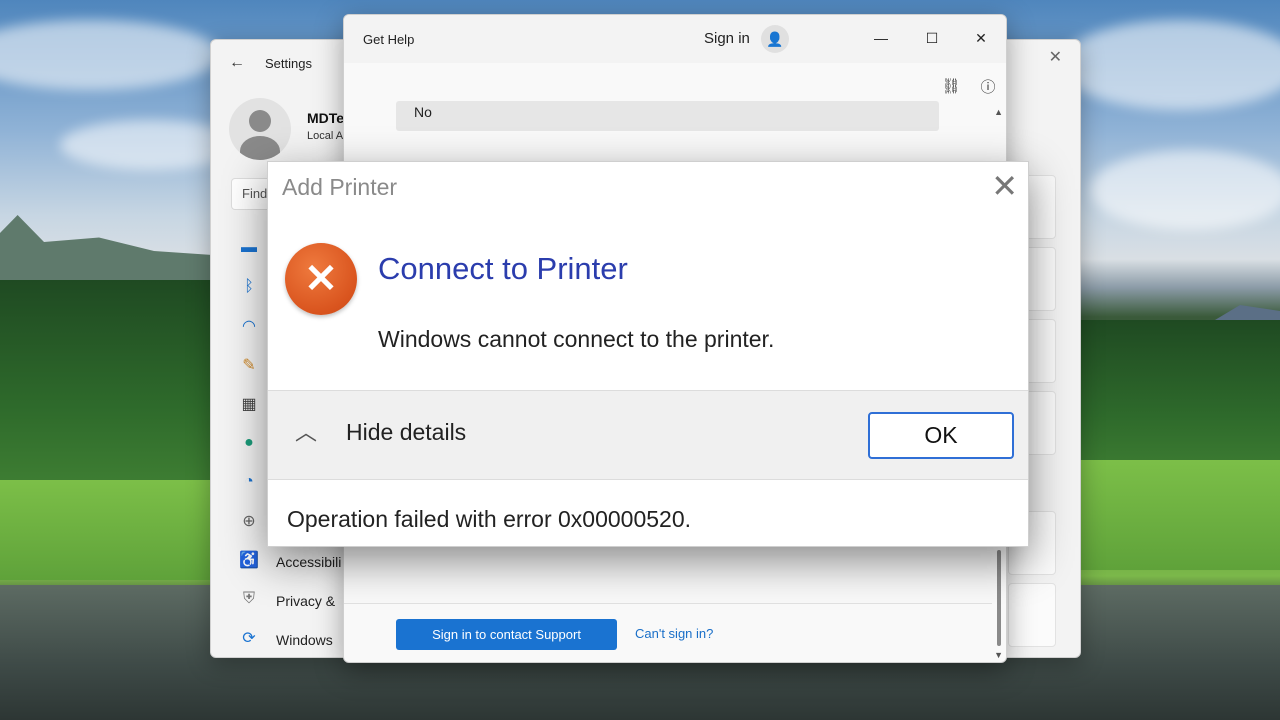 The image size is (1280, 720). Describe the element at coordinates (249, 560) in the screenshot. I see `accessibility-icon: ♿` at that location.